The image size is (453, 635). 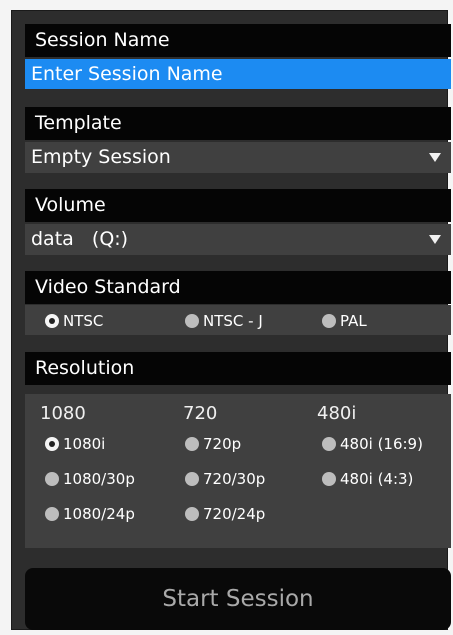 I want to click on template-value: Empty Session, so click(x=101, y=157).